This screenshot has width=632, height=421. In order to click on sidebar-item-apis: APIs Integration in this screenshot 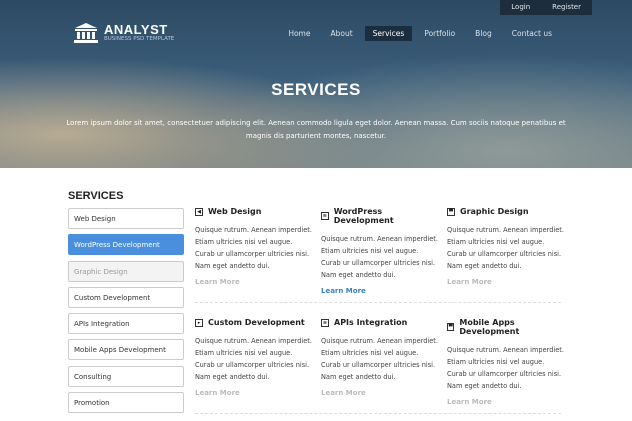, I will do `click(126, 324)`.